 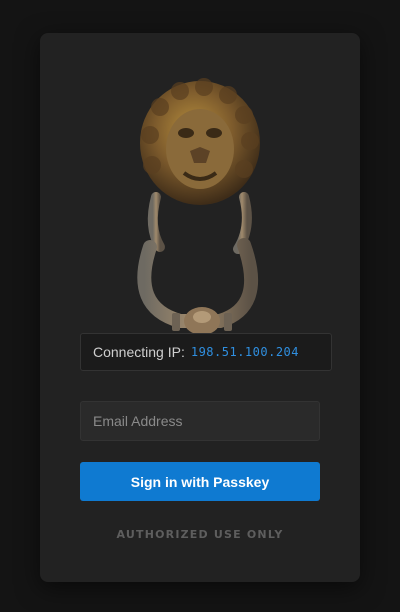 I want to click on email-address-input, so click(x=200, y=421).